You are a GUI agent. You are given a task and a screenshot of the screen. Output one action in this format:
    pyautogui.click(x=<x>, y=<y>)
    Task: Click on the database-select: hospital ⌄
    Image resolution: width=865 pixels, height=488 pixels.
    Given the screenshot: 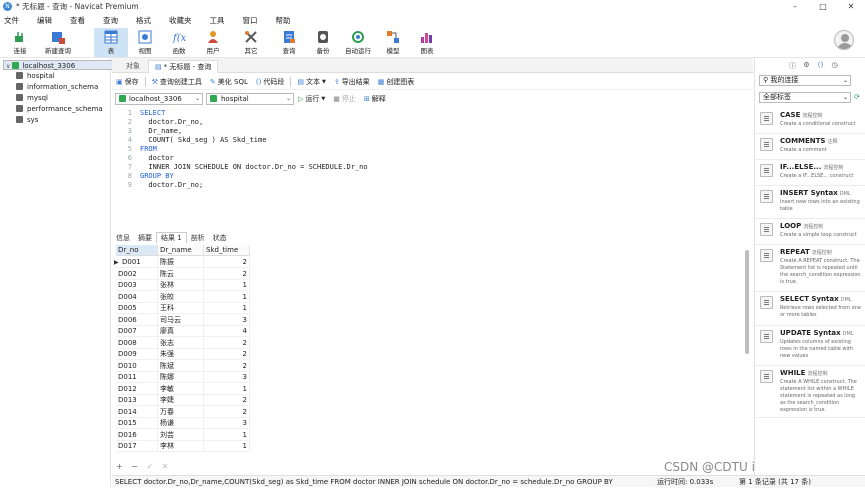 What is the action you would take?
    pyautogui.click(x=250, y=99)
    